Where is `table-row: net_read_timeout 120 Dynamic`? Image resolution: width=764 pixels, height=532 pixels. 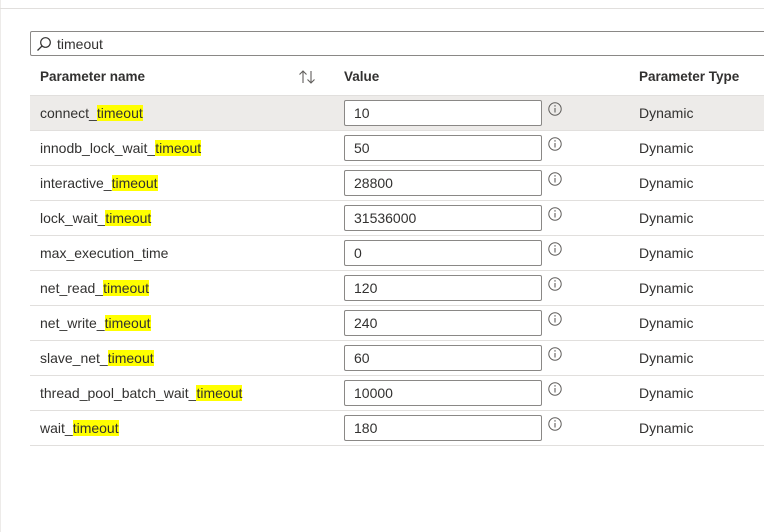 table-row: net_read_timeout 120 Dynamic is located at coordinates (397, 288).